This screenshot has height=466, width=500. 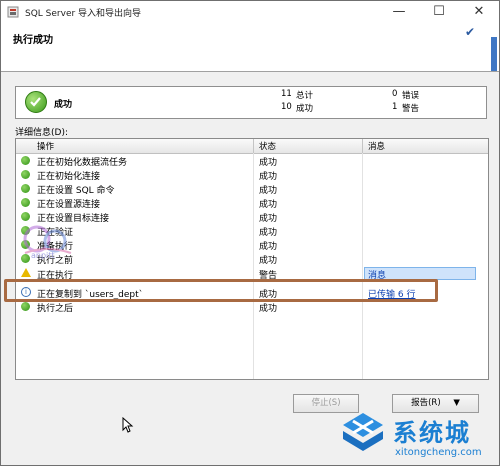 I want to click on close-button: ✕, so click(x=479, y=12).